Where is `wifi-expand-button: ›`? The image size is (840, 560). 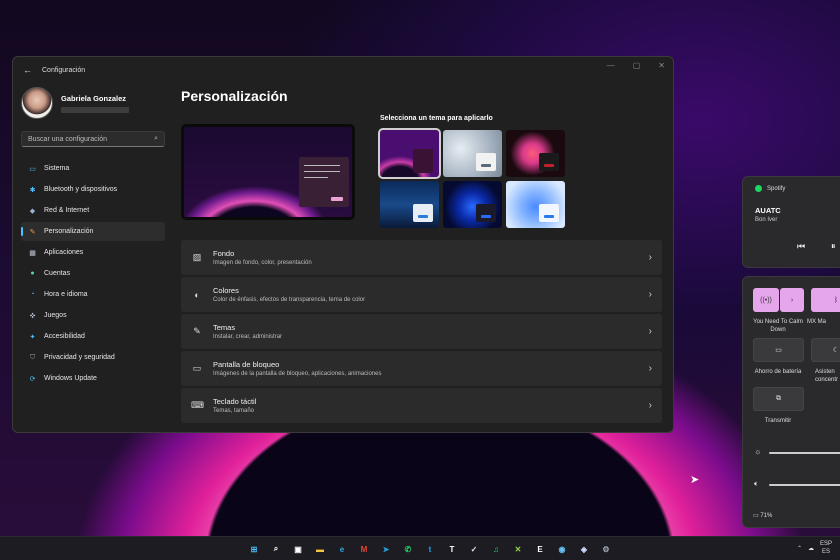
wifi-expand-button: › is located at coordinates (792, 300).